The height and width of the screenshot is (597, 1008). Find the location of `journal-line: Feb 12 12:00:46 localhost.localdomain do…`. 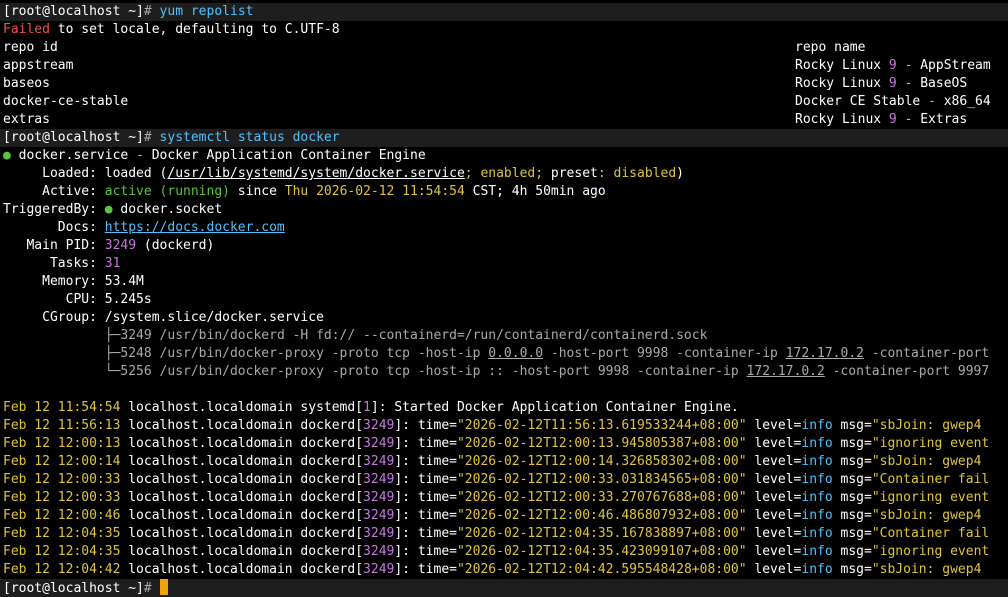

journal-line: Feb 12 12:00:46 localhost.localdomain do… is located at coordinates (492, 515).